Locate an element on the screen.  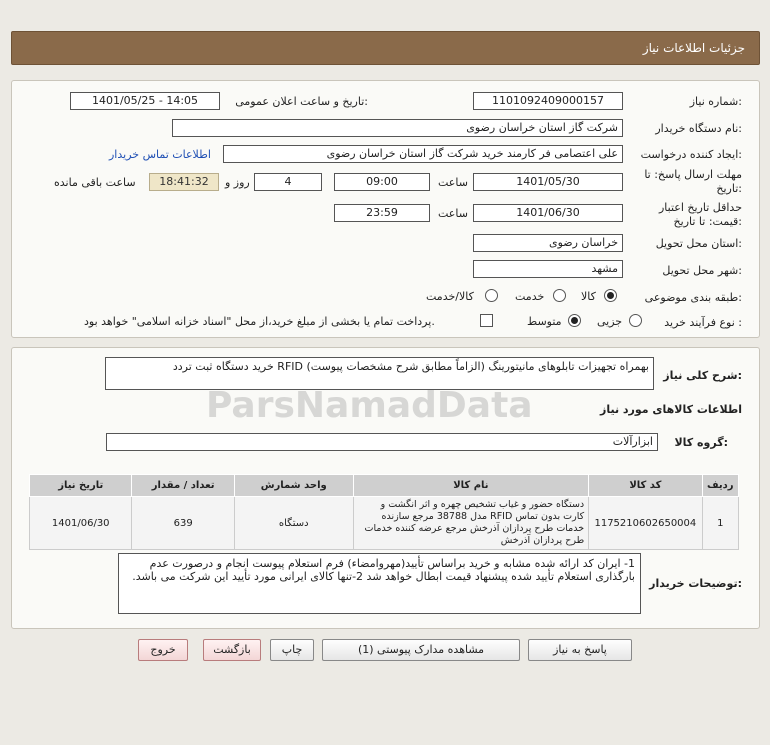
validity-time-label: ساعت is located at coordinates (453, 213).